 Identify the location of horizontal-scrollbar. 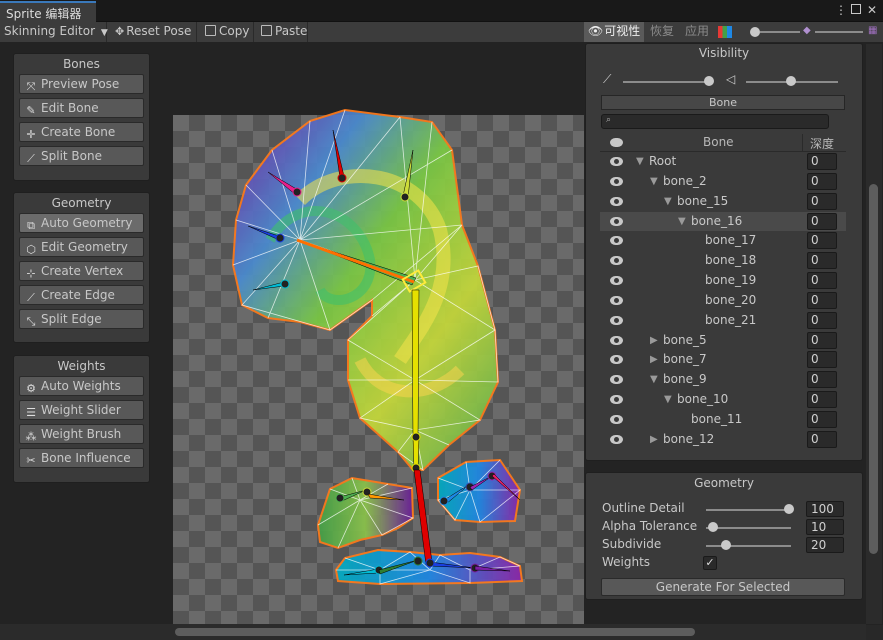
(433, 632).